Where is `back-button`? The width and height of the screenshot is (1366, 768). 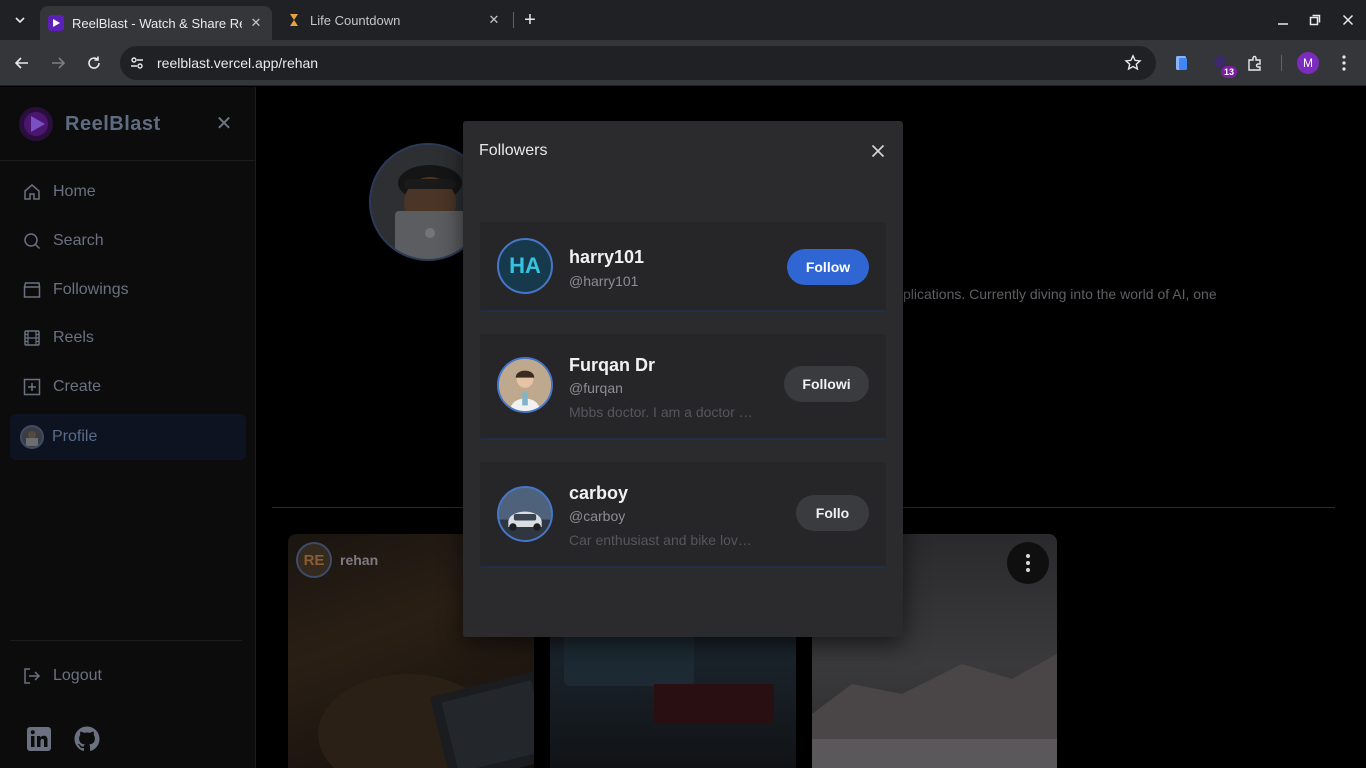 back-button is located at coordinates (22, 63).